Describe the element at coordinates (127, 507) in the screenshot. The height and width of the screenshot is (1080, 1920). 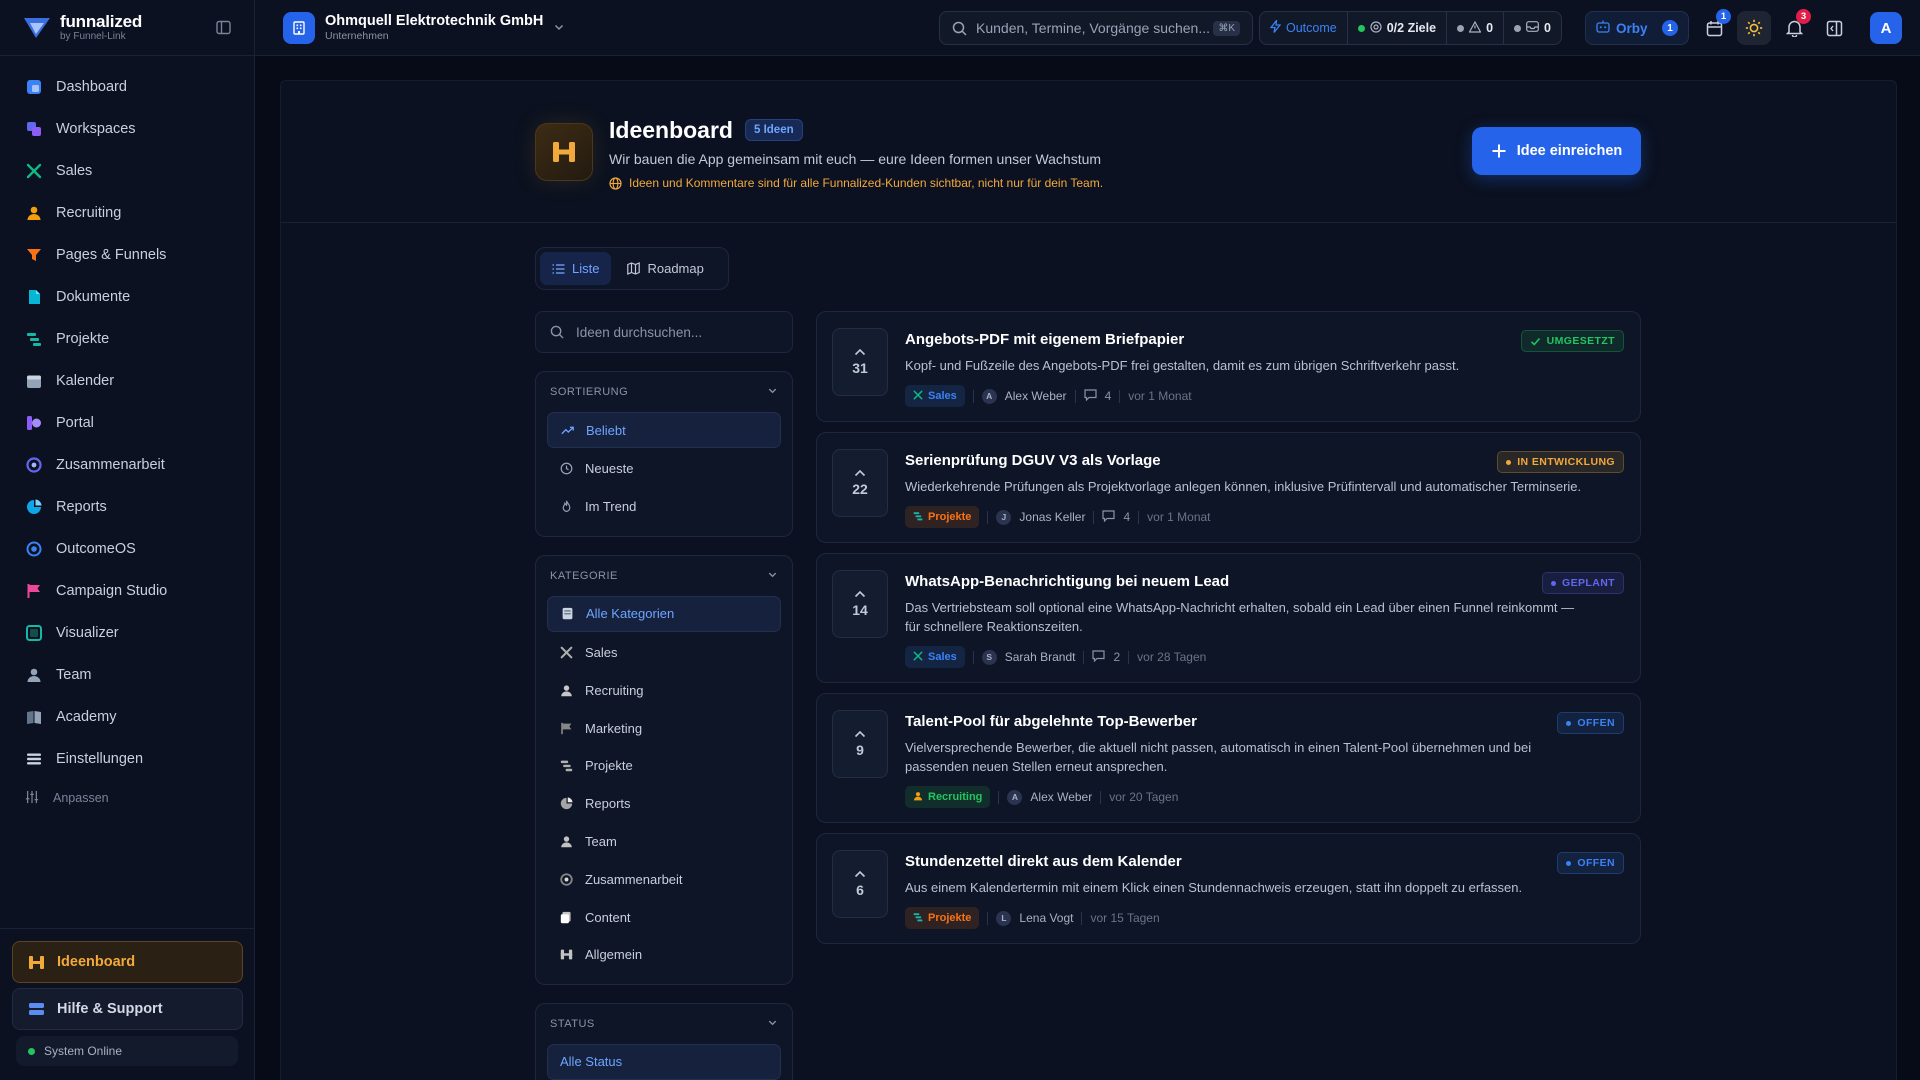
I see `sidebar-item-reports: Reports` at that location.